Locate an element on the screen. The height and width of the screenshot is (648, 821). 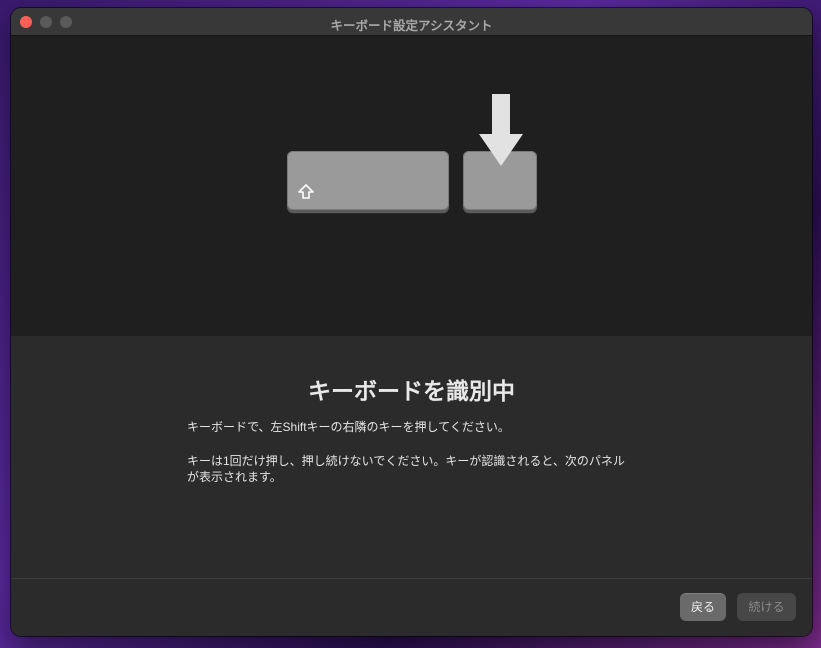
instruction-text: キーボードで、左Shiftキーの右隣のキーを押してください。 is located at coordinates (348, 427).